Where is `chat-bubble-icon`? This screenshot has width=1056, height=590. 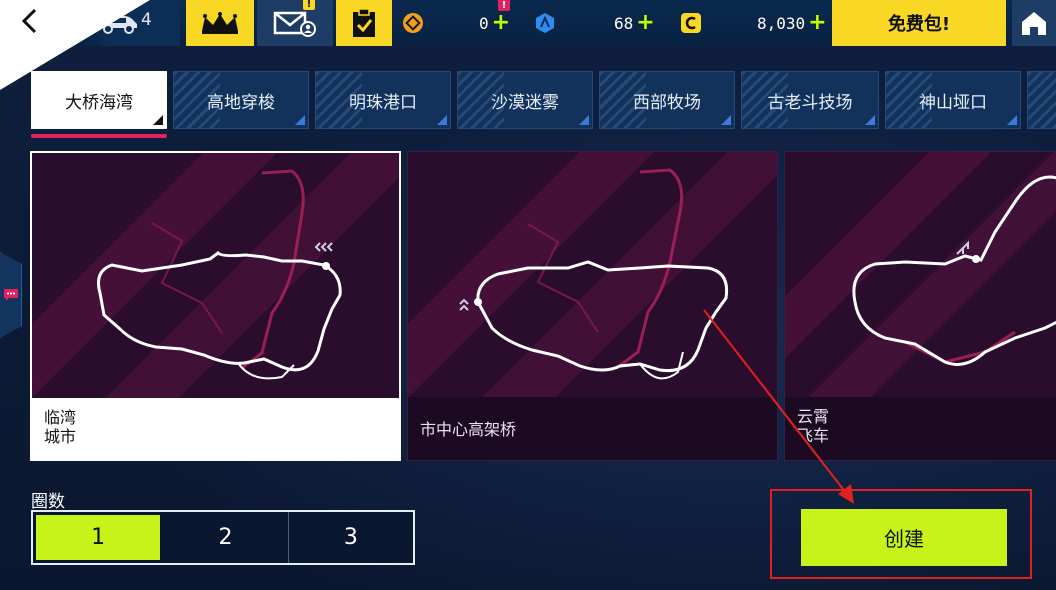
chat-bubble-icon is located at coordinates (10, 295).